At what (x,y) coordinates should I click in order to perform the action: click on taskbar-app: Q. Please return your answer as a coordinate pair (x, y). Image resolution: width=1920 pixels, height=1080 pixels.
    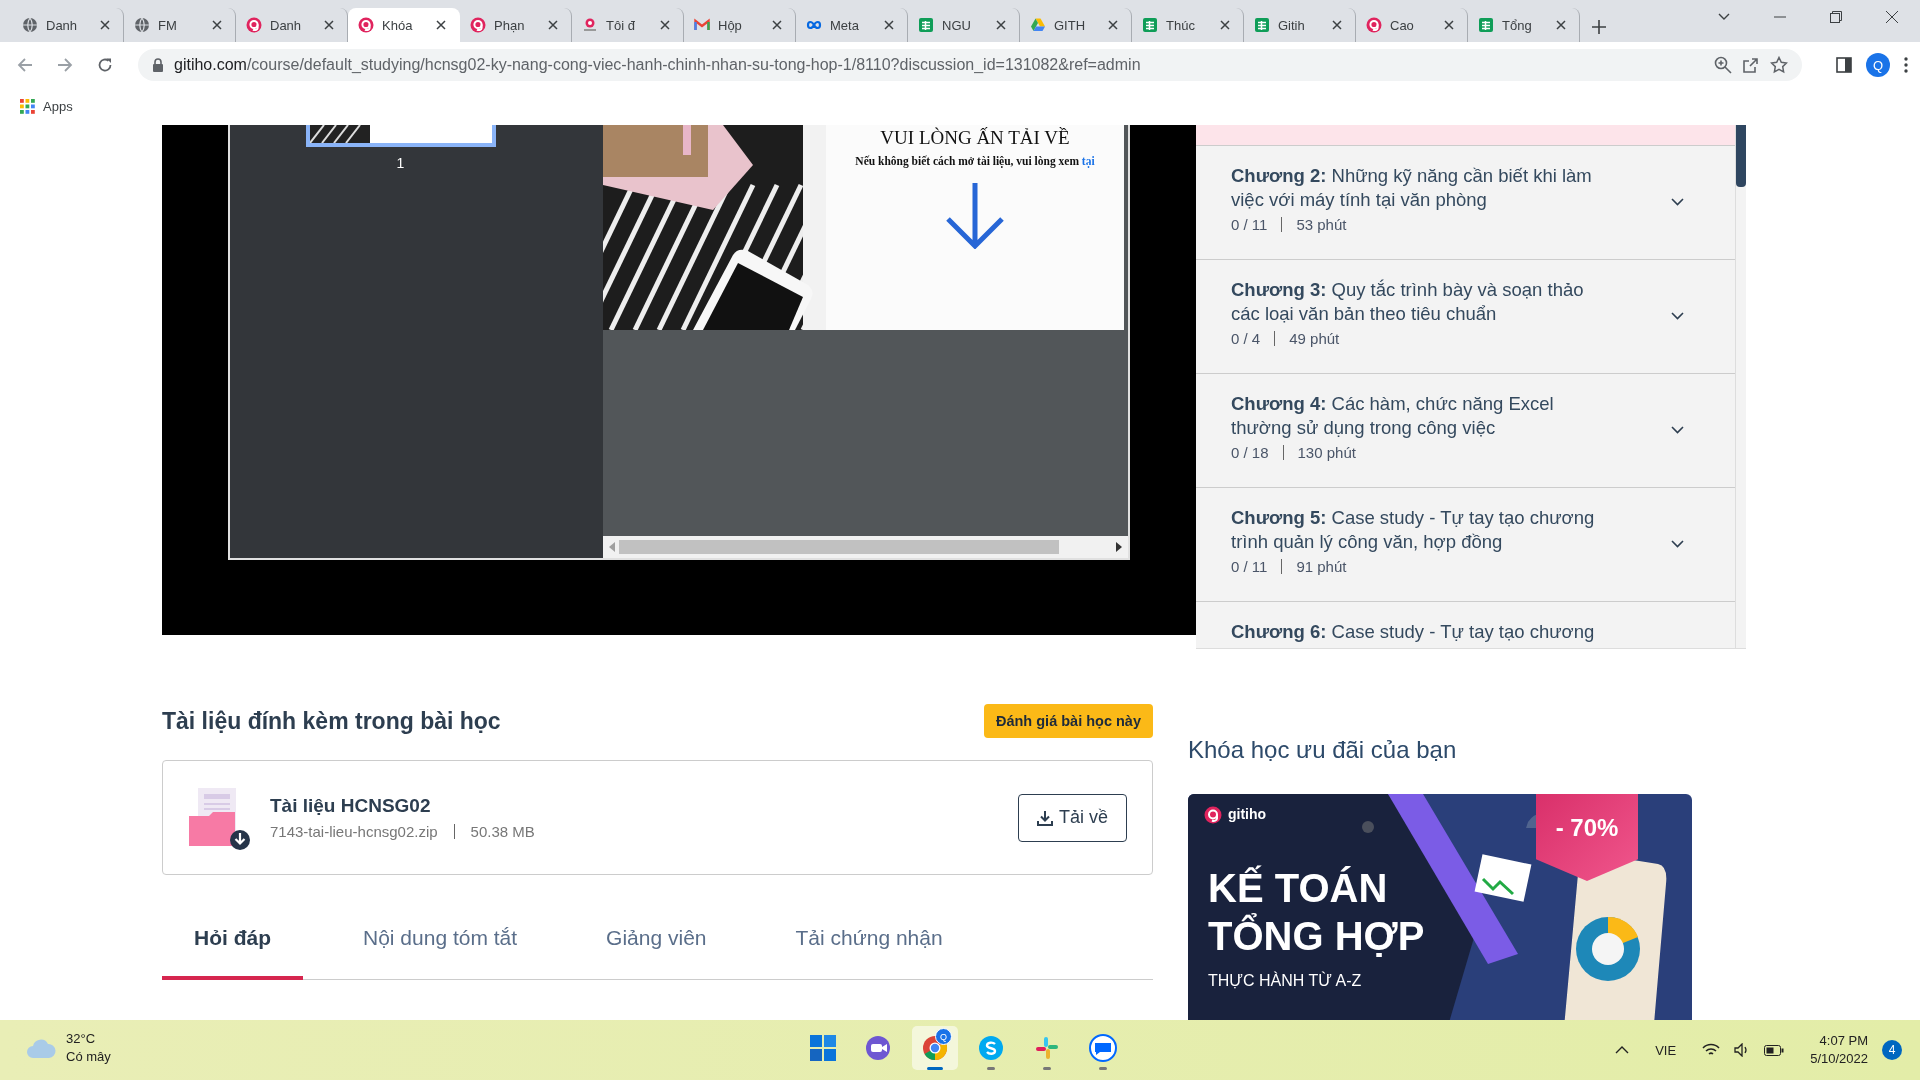
    Looking at the image, I should click on (935, 1048).